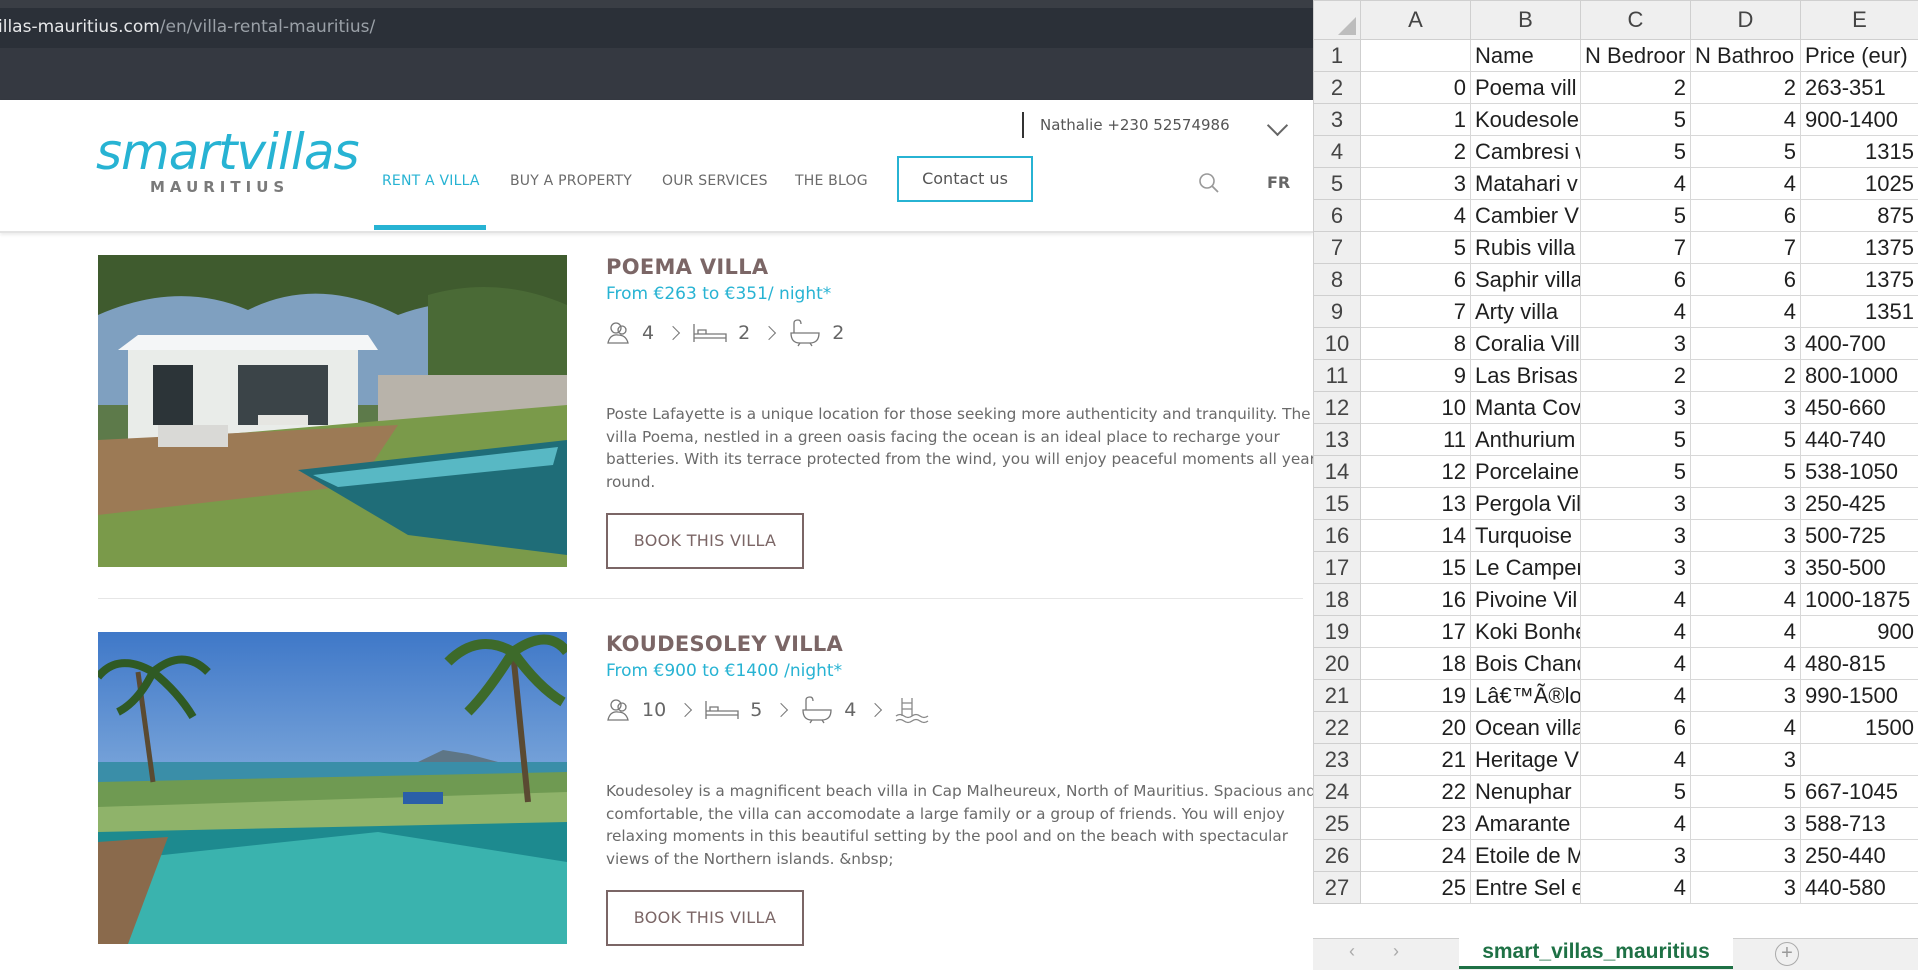  What do you see at coordinates (1525, 311) in the screenshot?
I see `table-cell: Arty villa` at bounding box center [1525, 311].